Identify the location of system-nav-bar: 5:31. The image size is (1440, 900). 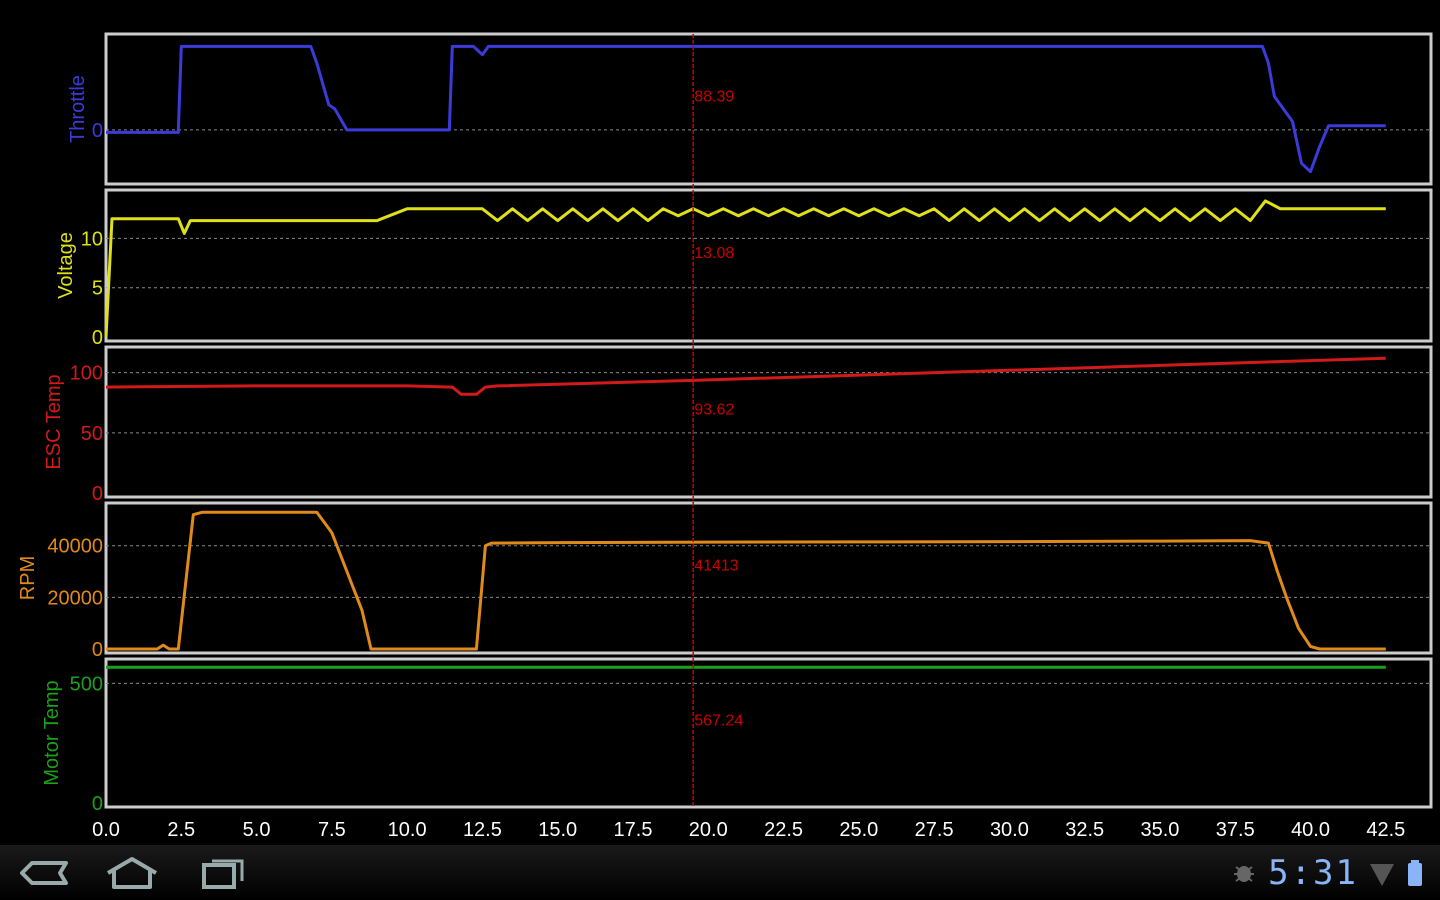
(720, 872).